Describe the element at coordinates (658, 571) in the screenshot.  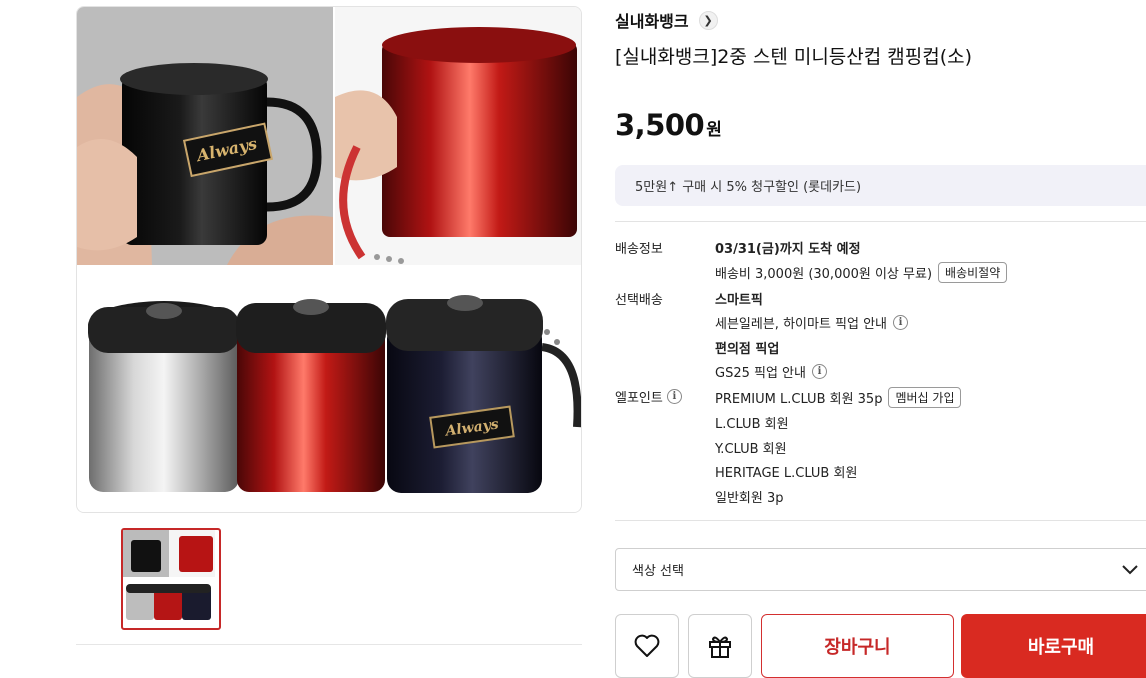
I see `color-select-label: 색상 선택` at that location.